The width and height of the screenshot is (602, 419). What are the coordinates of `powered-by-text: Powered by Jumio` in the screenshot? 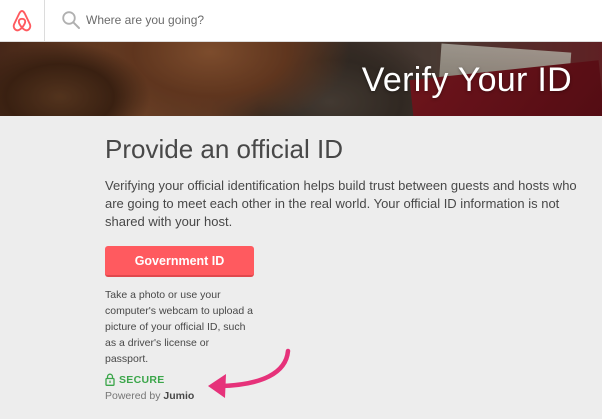 It's located at (149, 396).